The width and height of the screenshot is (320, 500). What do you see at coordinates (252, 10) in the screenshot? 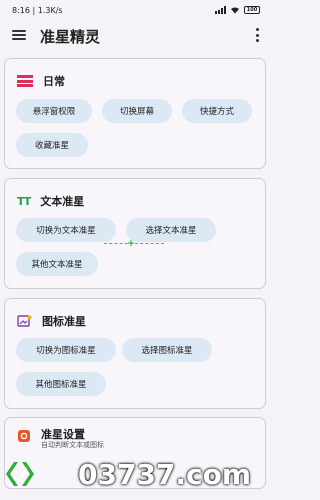
I see `battery-icon: 100` at bounding box center [252, 10].